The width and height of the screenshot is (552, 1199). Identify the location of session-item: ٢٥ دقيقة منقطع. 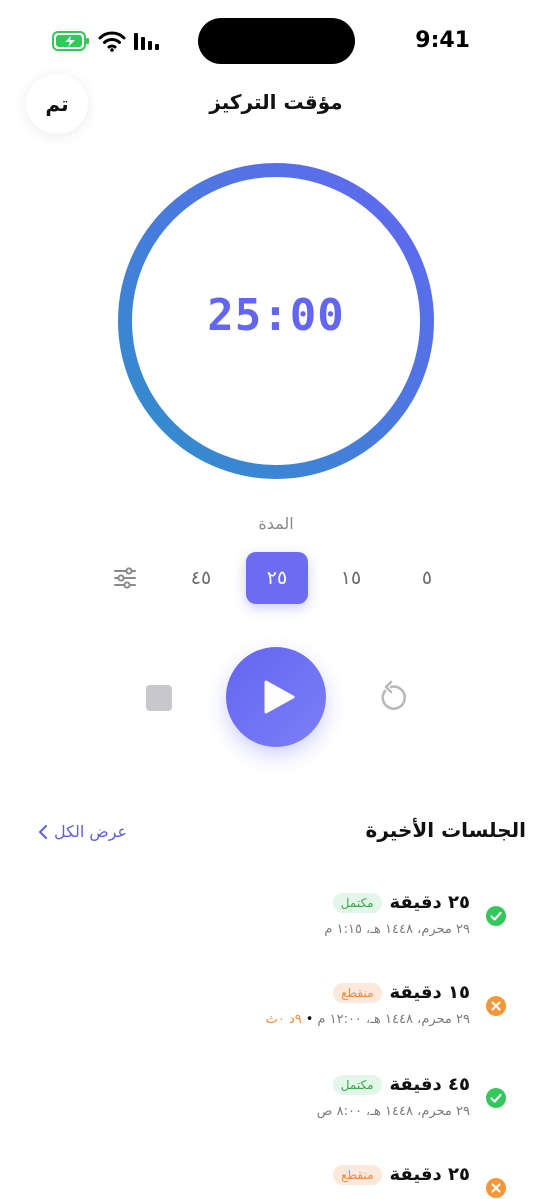
(286, 1181).